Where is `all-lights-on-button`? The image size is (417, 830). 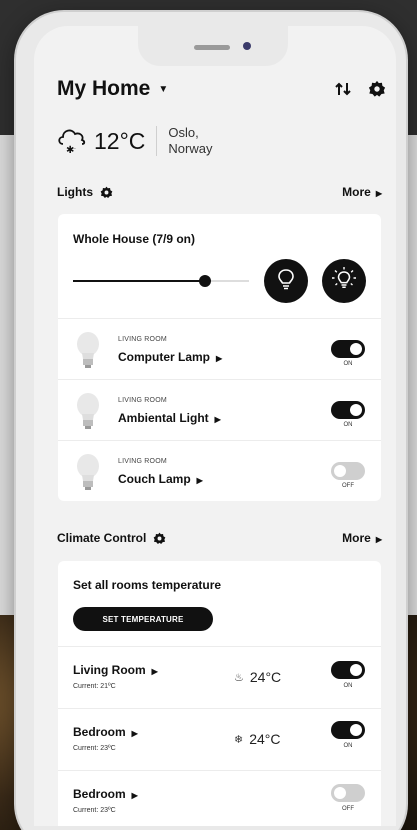 all-lights-on-button is located at coordinates (344, 281).